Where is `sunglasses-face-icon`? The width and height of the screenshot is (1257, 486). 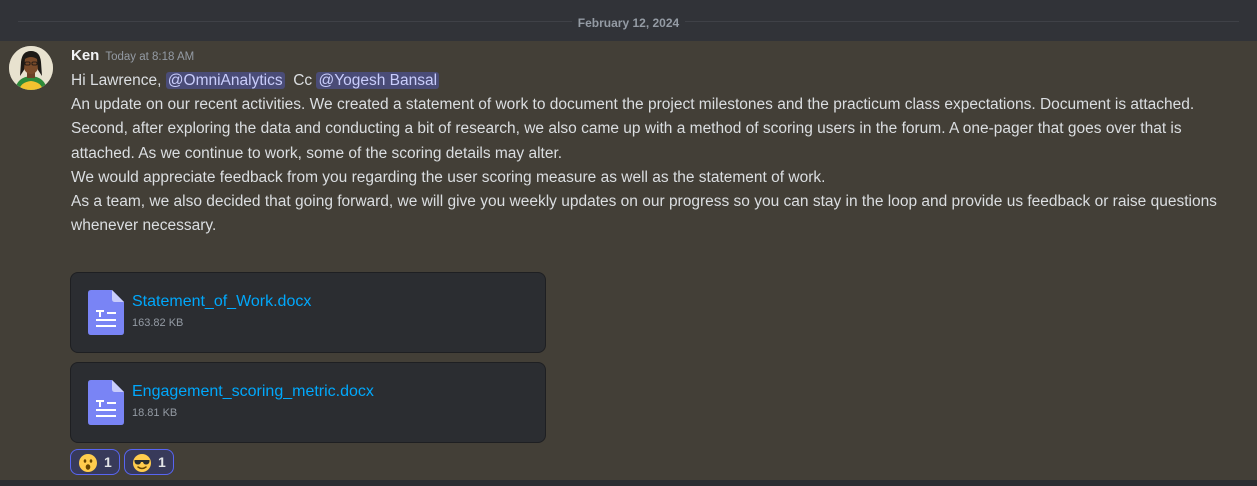 sunglasses-face-icon is located at coordinates (142, 463).